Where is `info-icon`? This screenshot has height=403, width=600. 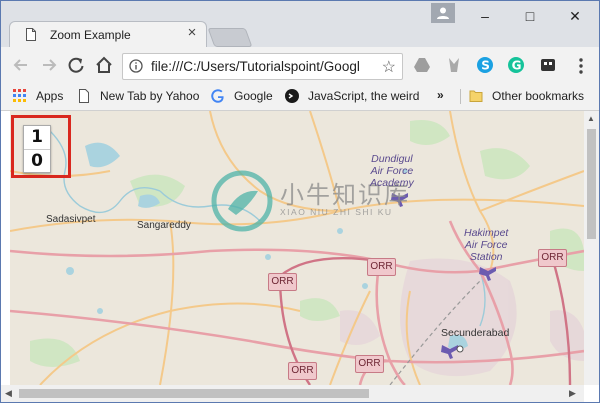
info-icon is located at coordinates (136, 66).